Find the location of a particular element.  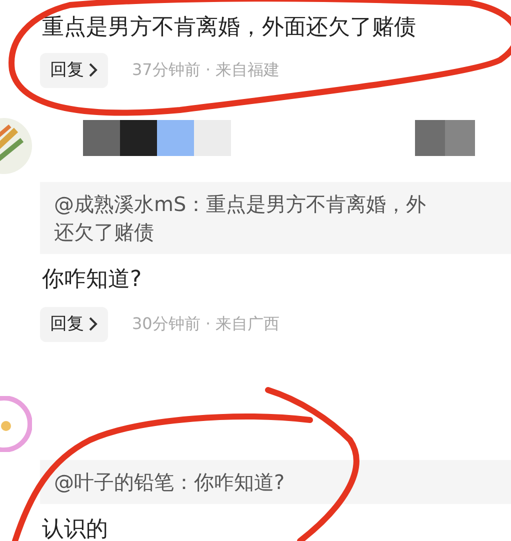

quote-text: @叶子的铅笔：你咋知道? is located at coordinates (170, 482).